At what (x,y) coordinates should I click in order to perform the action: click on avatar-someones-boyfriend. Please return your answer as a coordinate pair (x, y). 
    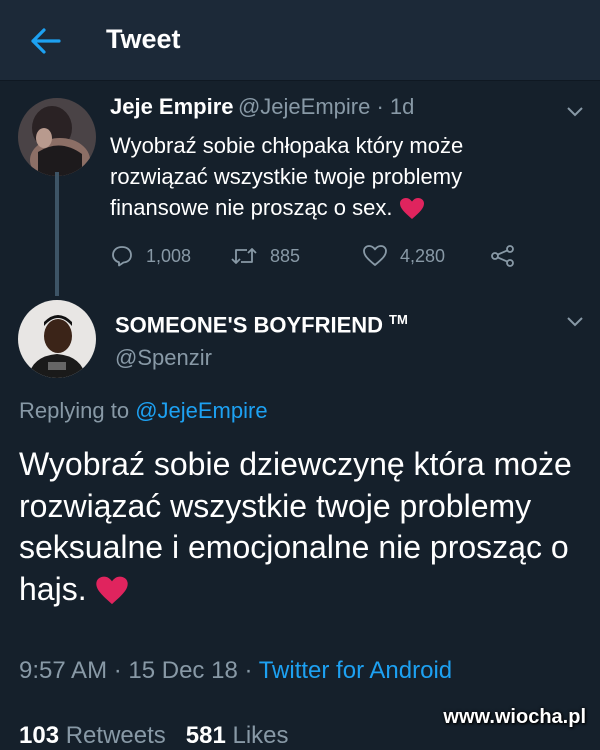
    Looking at the image, I should click on (57, 339).